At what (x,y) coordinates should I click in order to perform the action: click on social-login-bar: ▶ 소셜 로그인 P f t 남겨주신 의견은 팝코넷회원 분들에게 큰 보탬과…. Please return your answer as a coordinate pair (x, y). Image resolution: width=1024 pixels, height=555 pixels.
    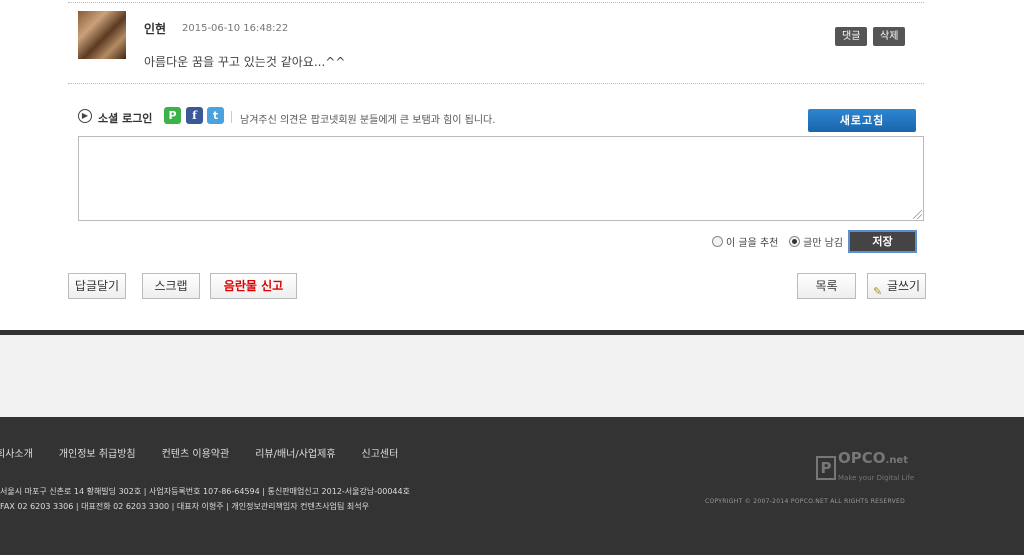
    Looking at the image, I should click on (501, 119).